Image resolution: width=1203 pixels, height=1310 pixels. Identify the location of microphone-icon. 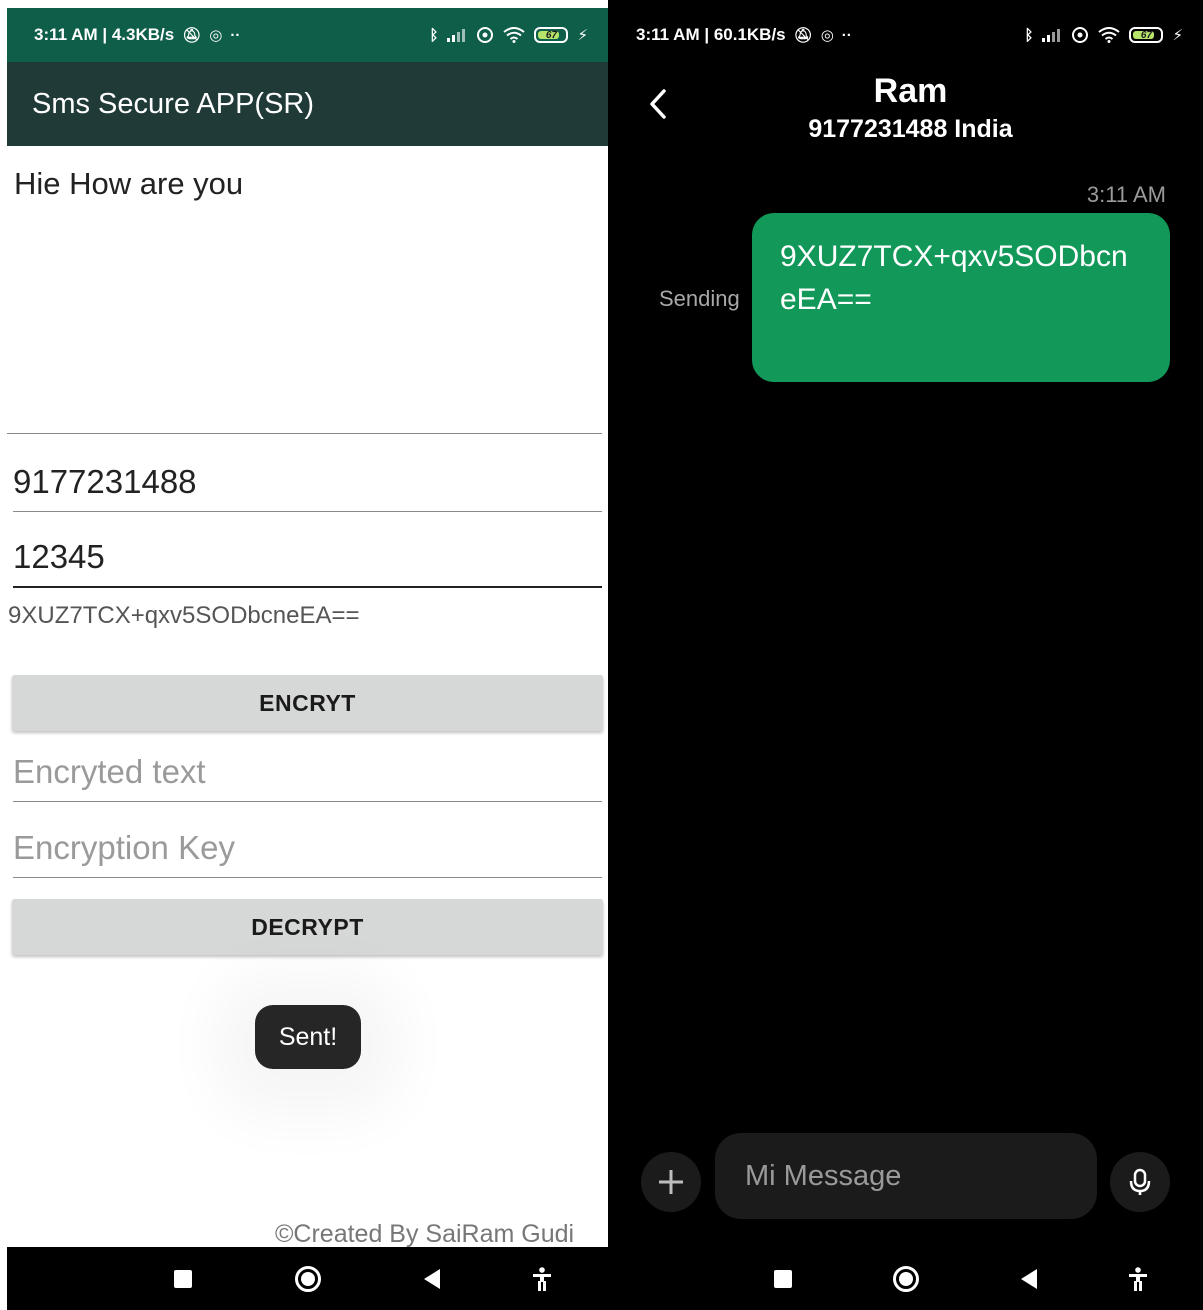
(1140, 1181).